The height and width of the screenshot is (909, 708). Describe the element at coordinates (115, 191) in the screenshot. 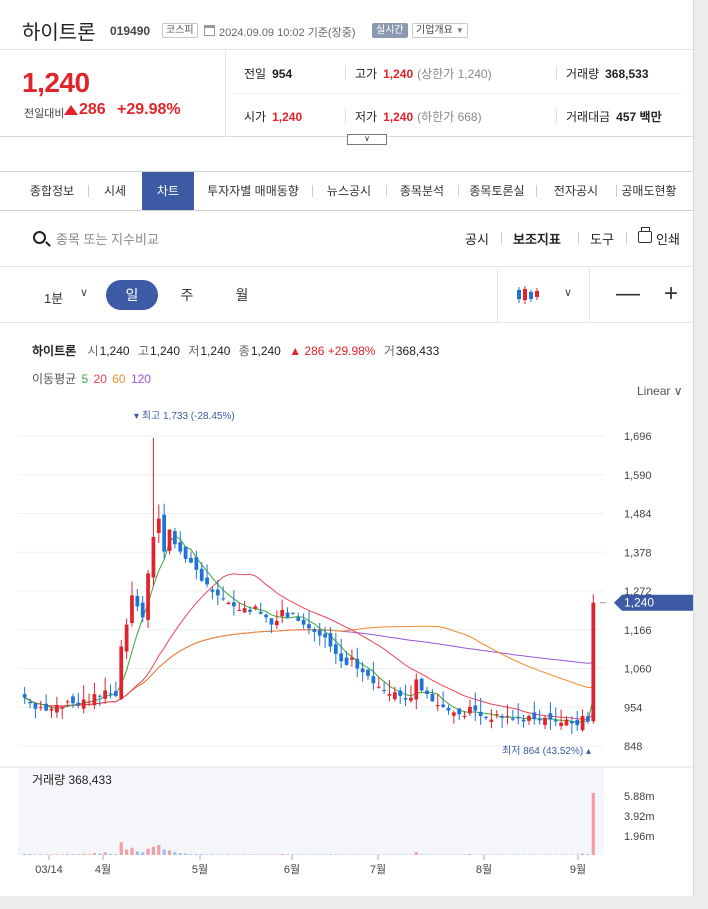

I see `tab-2: 시세` at that location.